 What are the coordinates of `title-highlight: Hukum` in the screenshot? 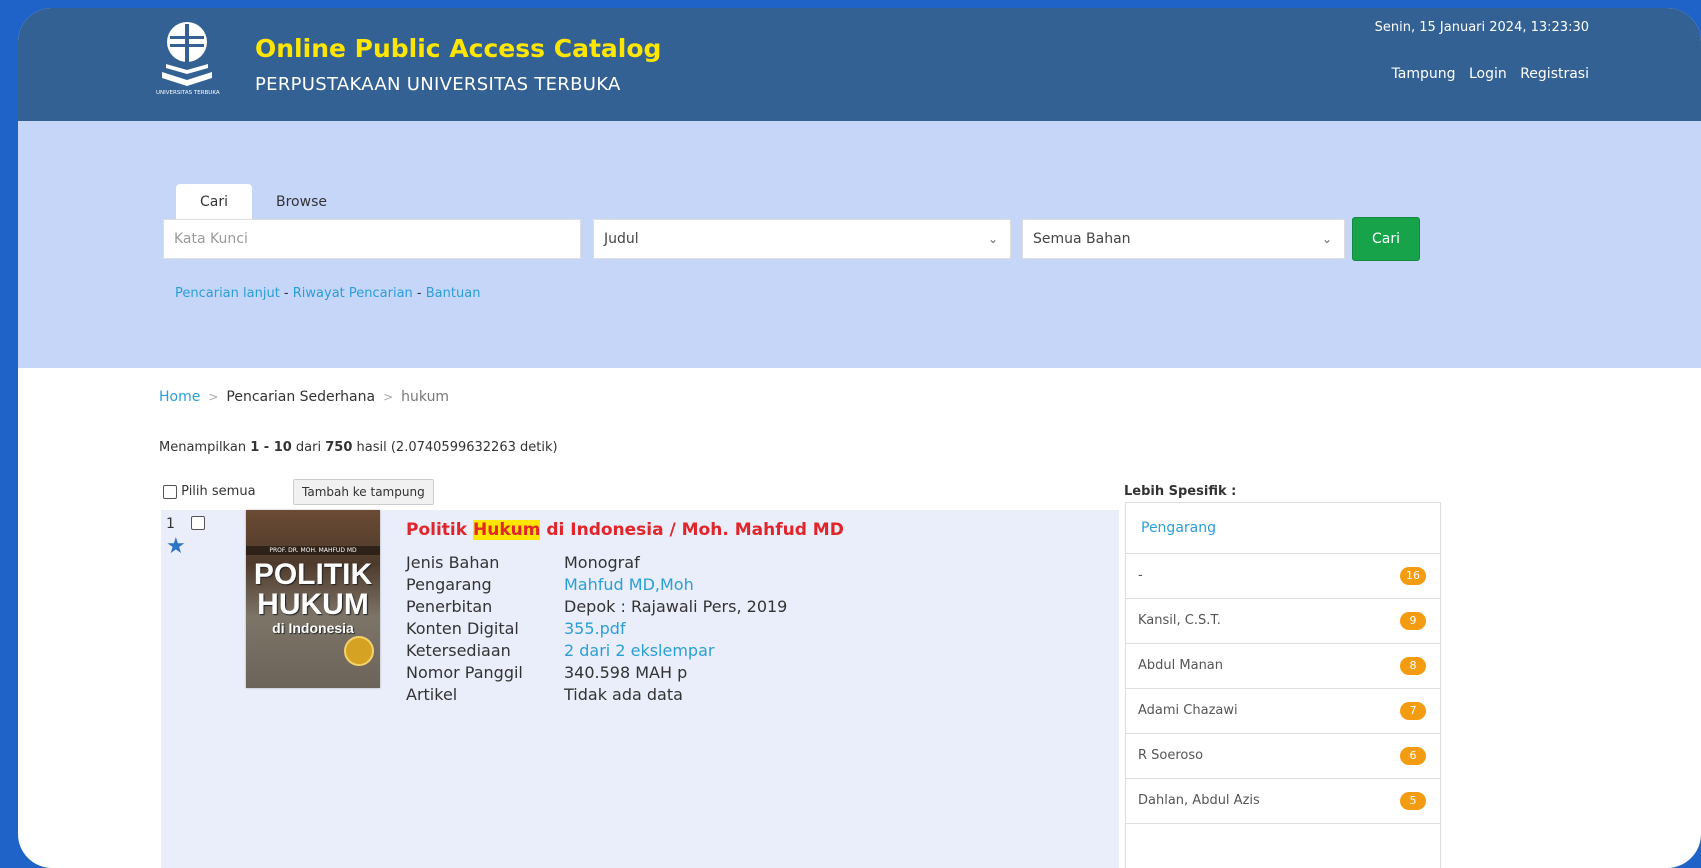 It's located at (506, 530).